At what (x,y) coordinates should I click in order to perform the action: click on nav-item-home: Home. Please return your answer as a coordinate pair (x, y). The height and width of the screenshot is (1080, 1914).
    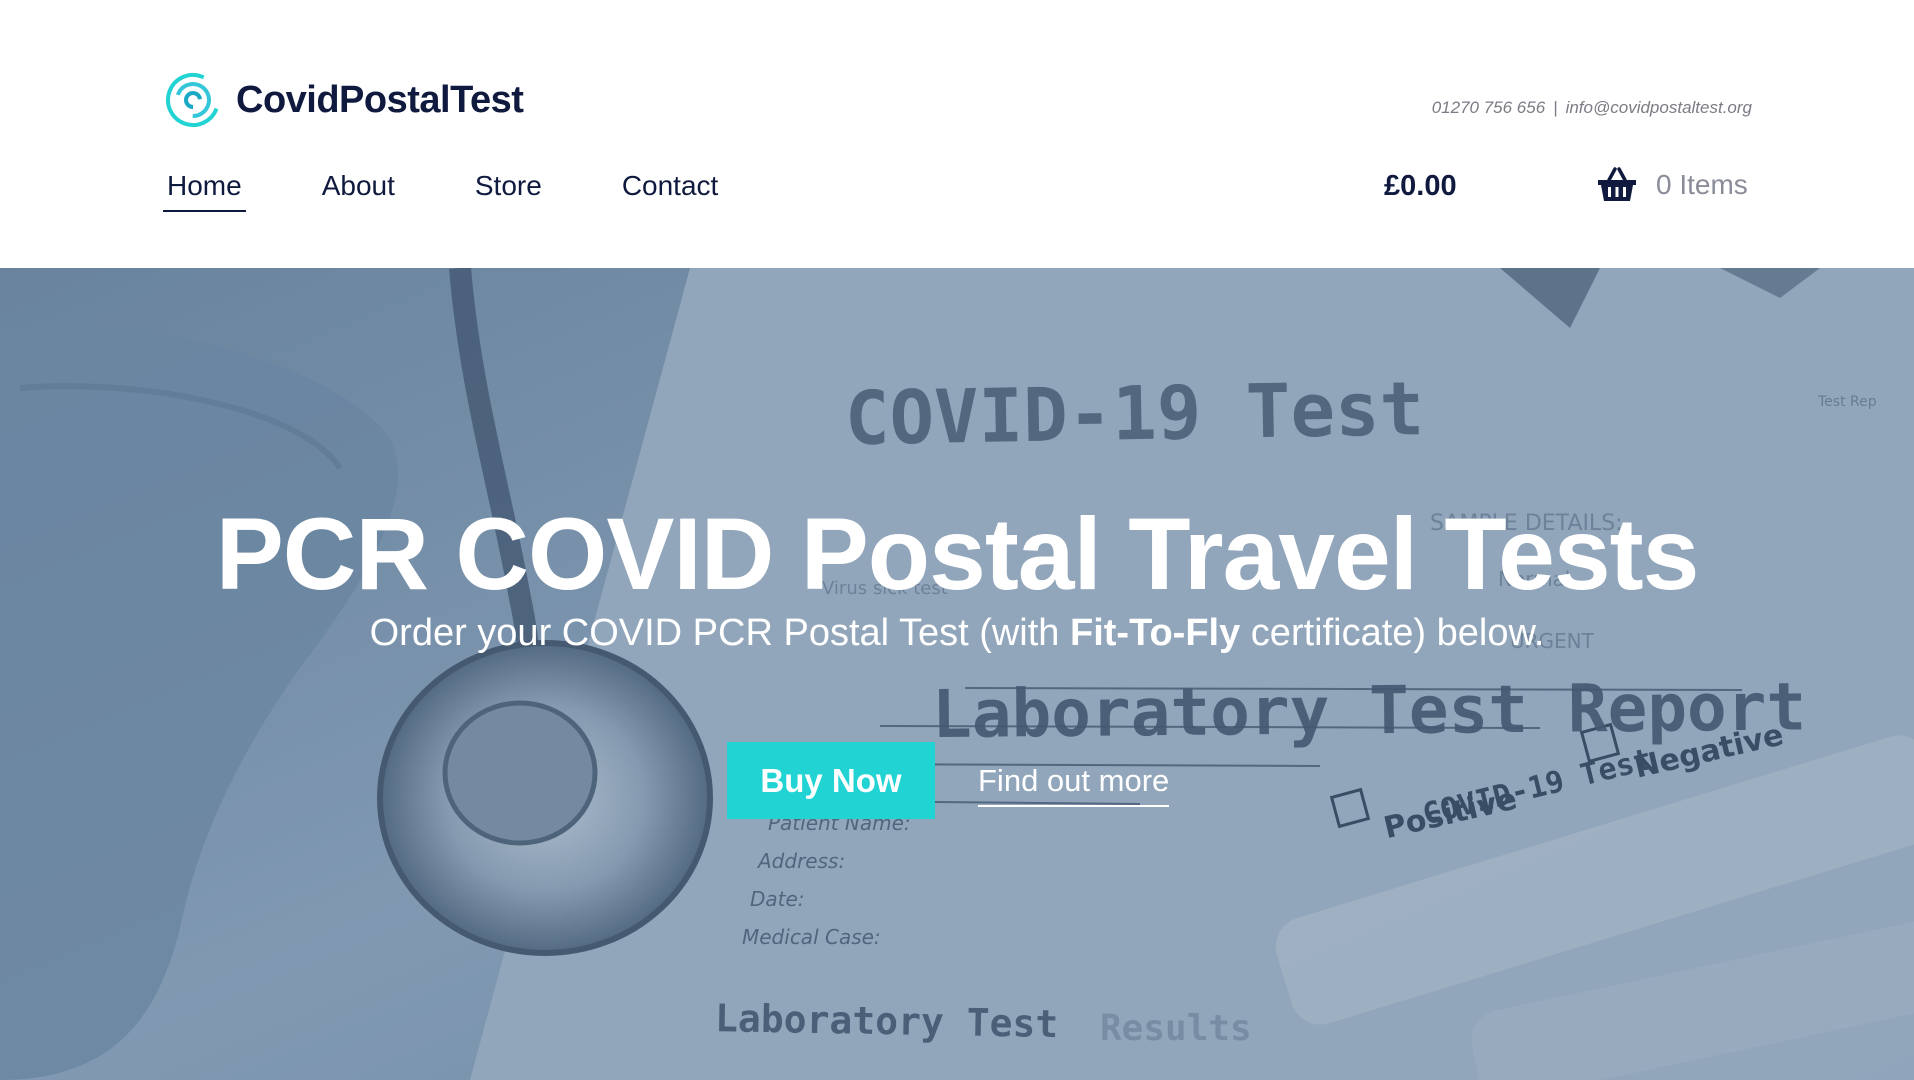
    Looking at the image, I should click on (204, 190).